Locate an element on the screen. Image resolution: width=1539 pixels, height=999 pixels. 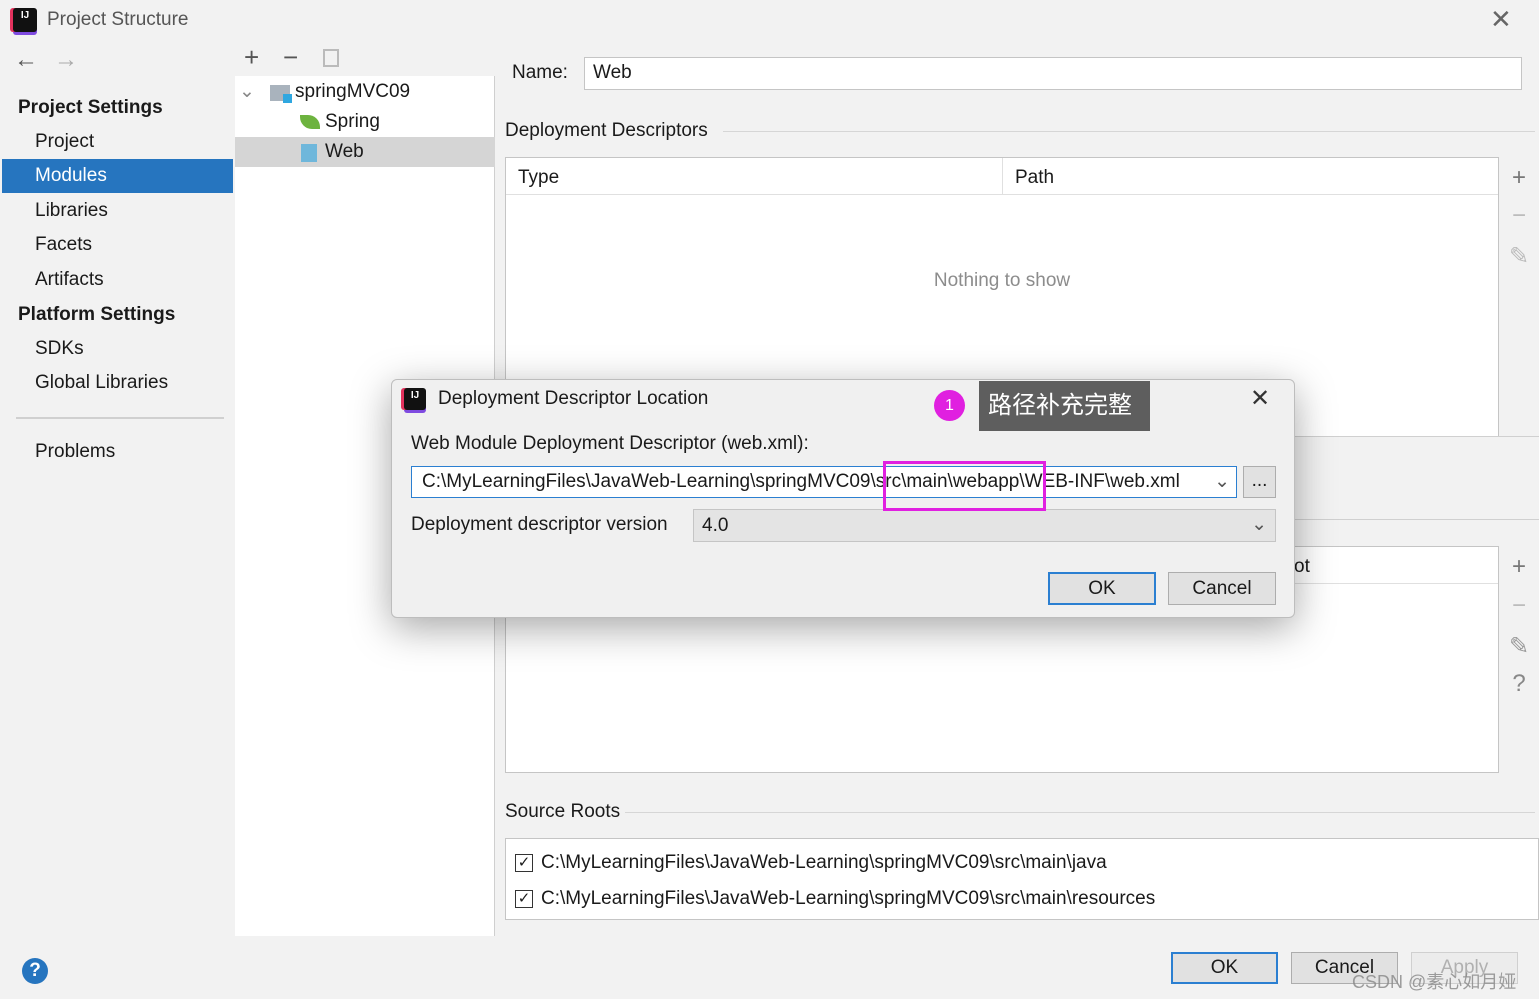
add-resource-icon: + is located at coordinates (1519, 567).